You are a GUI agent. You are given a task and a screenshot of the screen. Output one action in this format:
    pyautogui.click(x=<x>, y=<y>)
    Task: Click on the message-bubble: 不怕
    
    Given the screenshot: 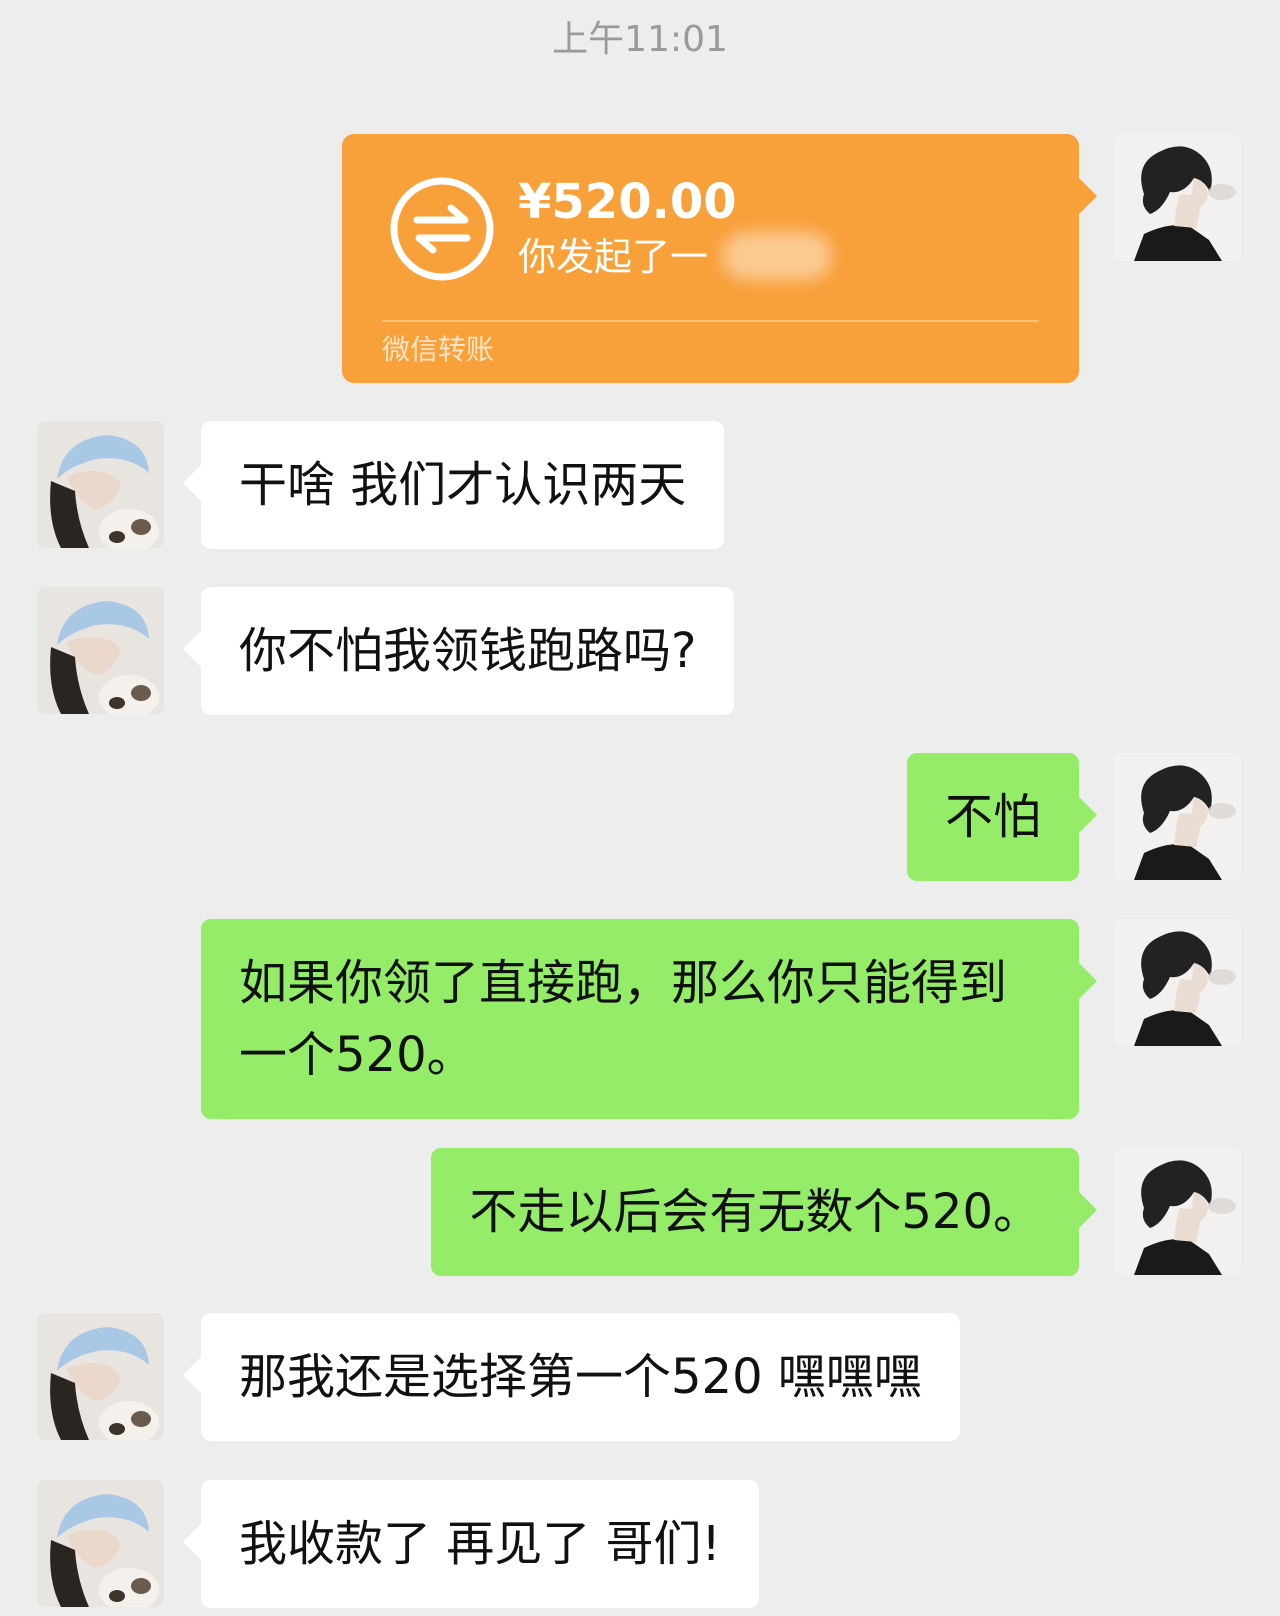 What is the action you would take?
    pyautogui.click(x=1002, y=817)
    